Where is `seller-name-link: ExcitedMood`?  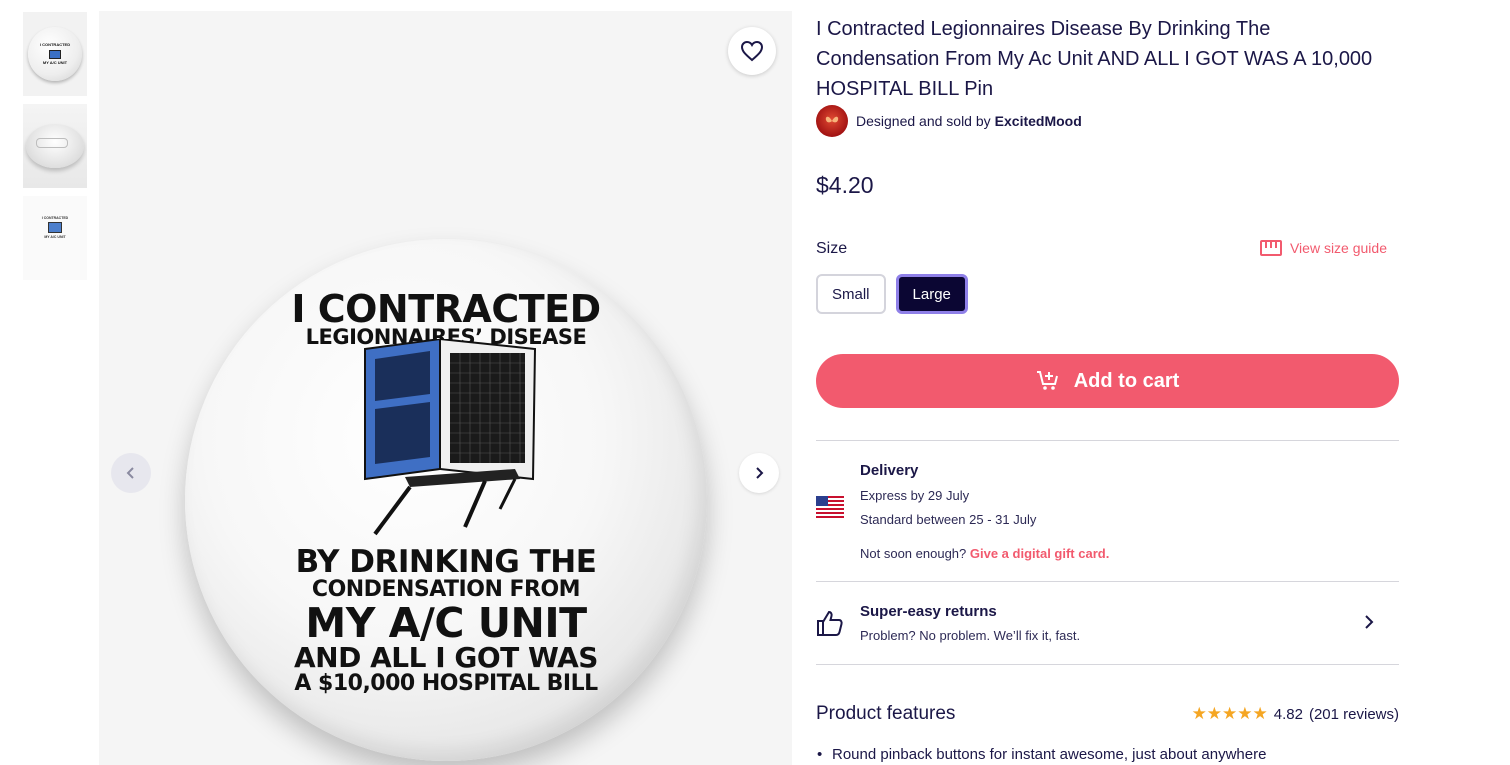
seller-name-link: ExcitedMood is located at coordinates (1038, 121).